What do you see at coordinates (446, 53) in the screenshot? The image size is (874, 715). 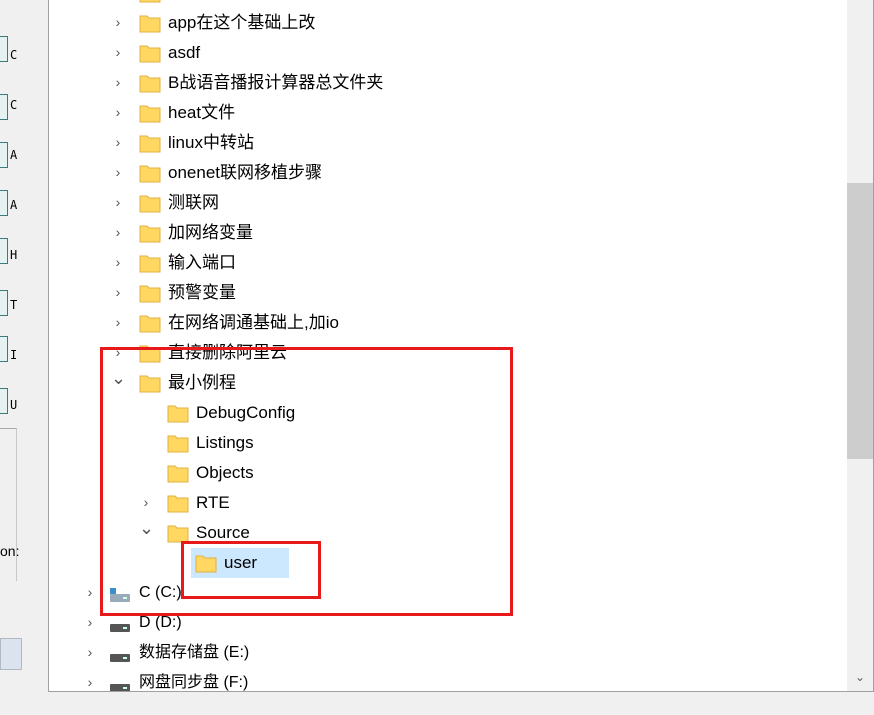 I see `tree-row: › asdf` at bounding box center [446, 53].